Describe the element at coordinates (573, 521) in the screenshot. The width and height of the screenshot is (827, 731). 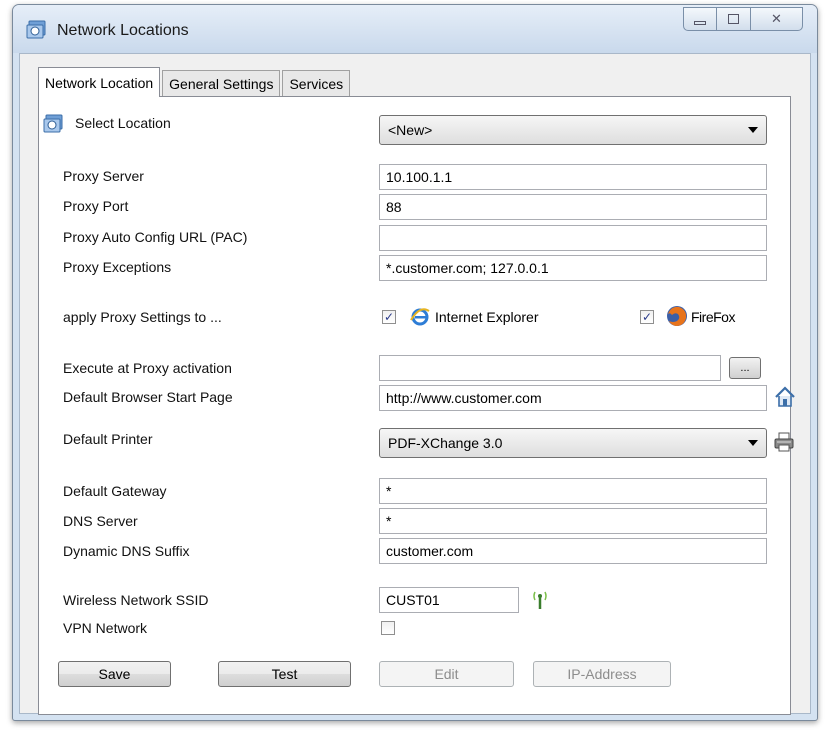
I see `dns-server-input: *` at that location.